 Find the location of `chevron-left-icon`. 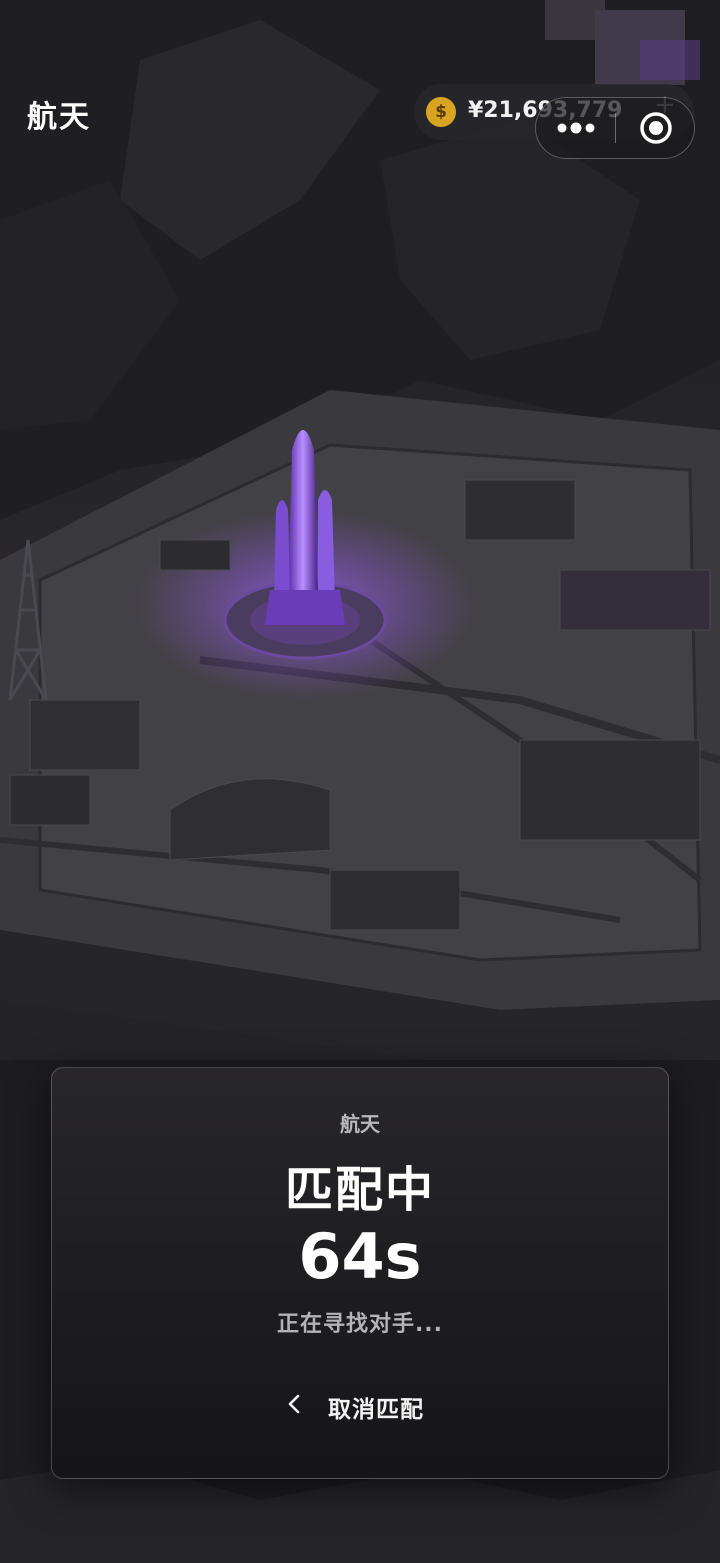

chevron-left-icon is located at coordinates (294, 1404).